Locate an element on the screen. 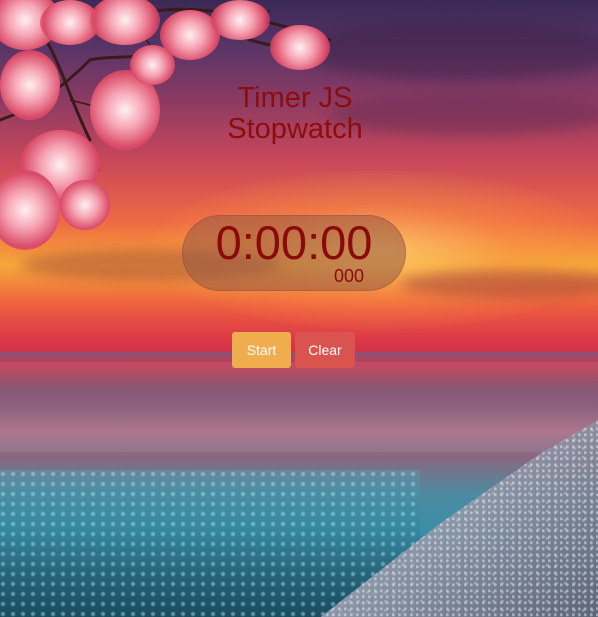  elapsed-time: 0:00:00 is located at coordinates (294, 242).